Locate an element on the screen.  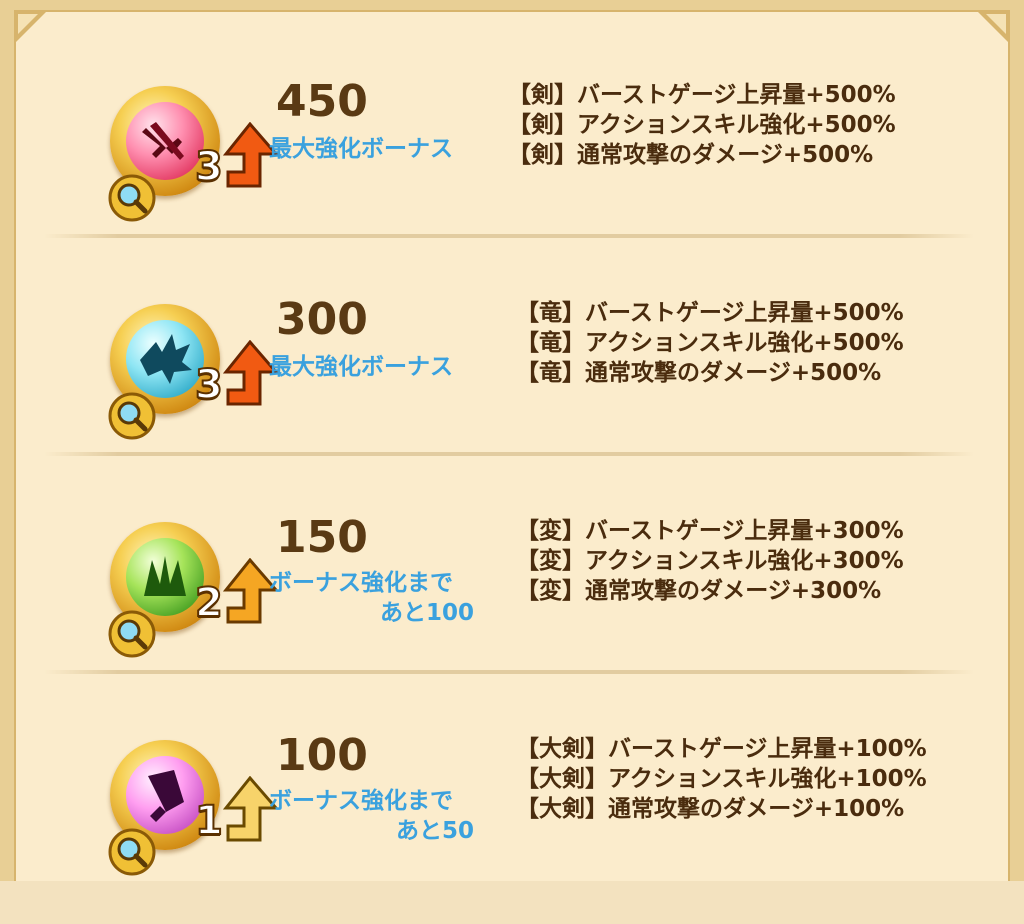
bonus-status: ボーナス強化まで あと50 is located at coordinates (361, 816).